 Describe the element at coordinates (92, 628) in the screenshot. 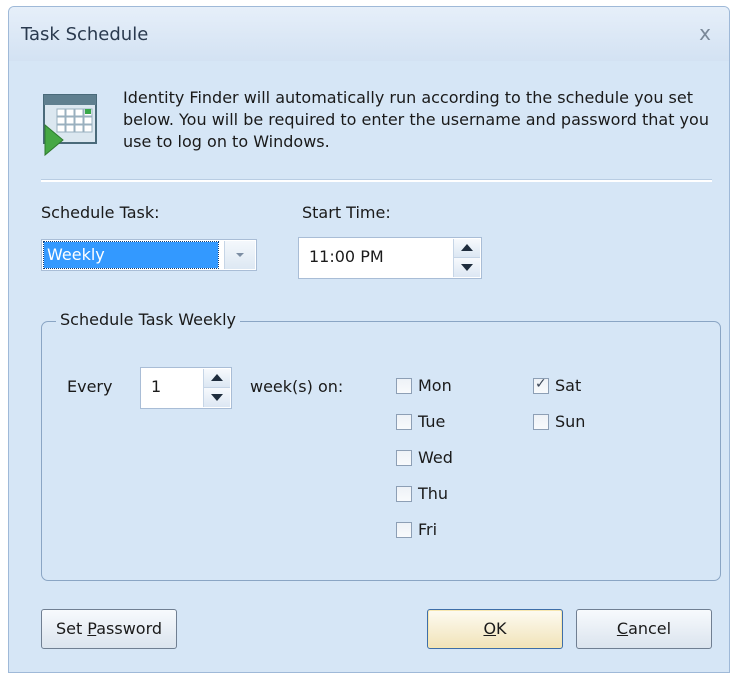

I see `mnemonic-letter: P` at that location.